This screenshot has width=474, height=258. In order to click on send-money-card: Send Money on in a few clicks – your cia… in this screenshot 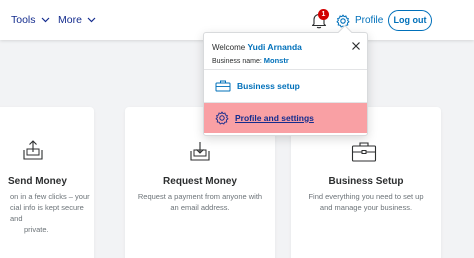, I will do `click(47, 182)`.